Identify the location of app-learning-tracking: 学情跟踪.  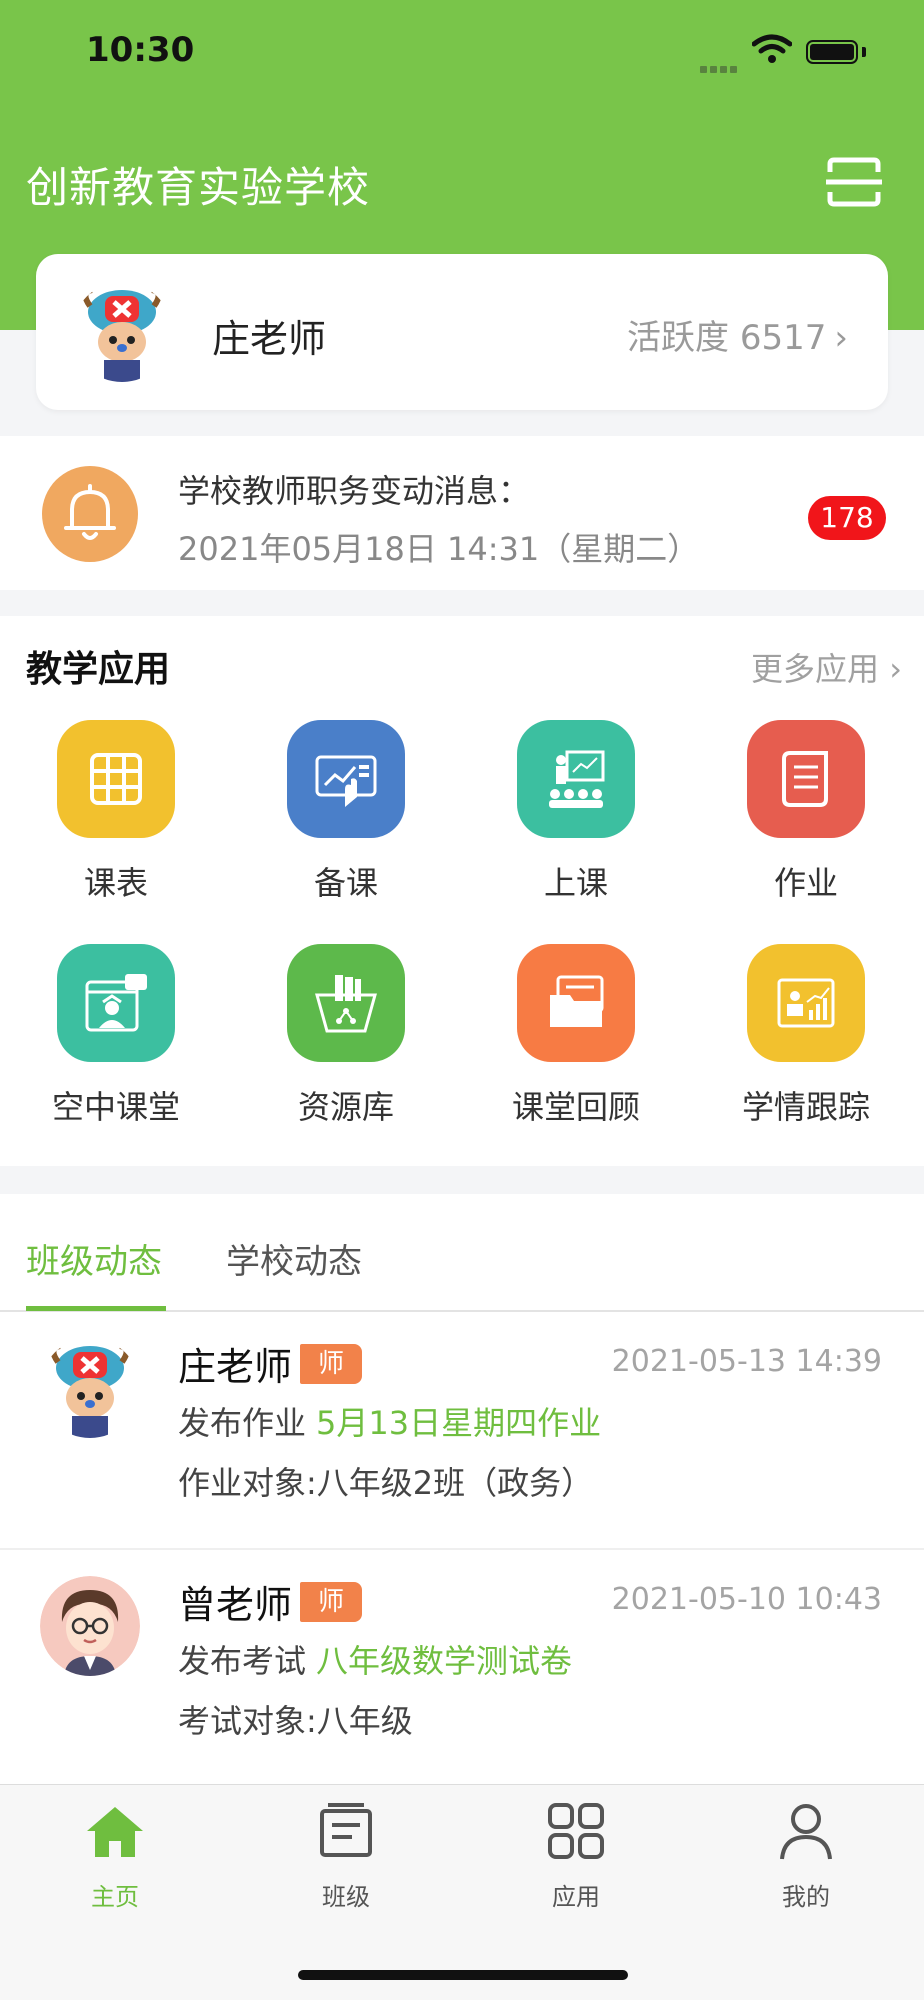
(806, 1036).